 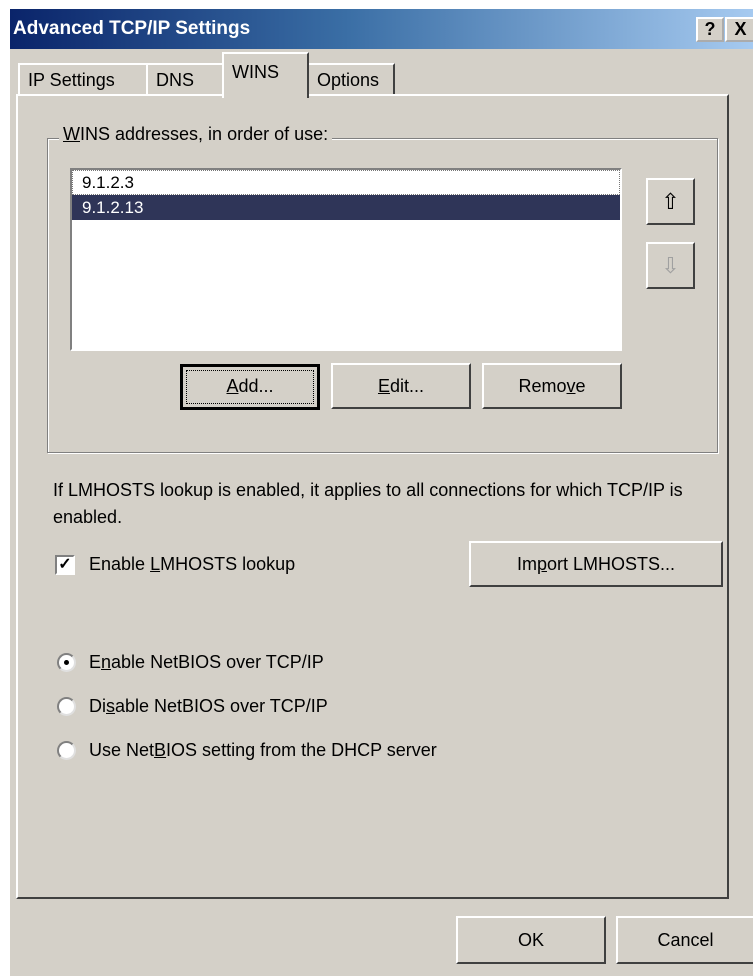 I want to click on arrow-down-icon: ⇩, so click(x=670, y=265).